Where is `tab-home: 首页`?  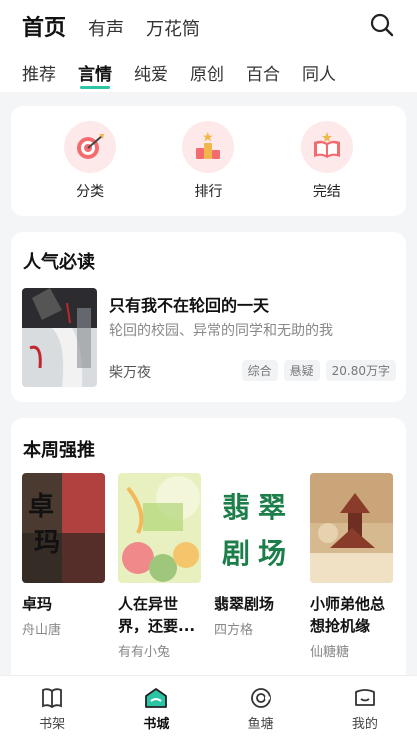
tab-home: 首页 is located at coordinates (44, 26).